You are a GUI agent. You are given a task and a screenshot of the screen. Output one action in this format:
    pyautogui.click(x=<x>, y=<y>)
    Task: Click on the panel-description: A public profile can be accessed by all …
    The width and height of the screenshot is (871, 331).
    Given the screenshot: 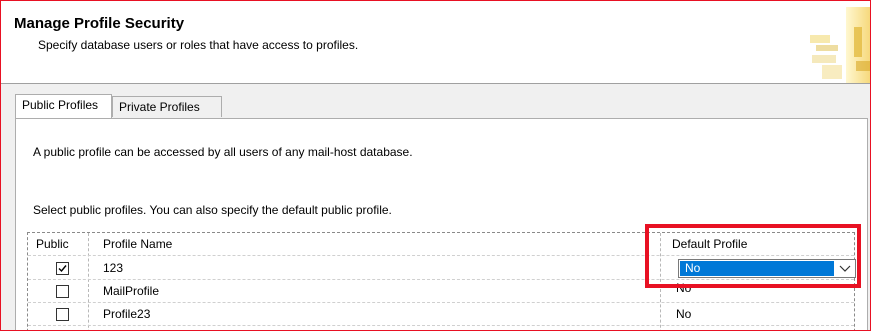 What is the action you would take?
    pyautogui.click(x=223, y=152)
    